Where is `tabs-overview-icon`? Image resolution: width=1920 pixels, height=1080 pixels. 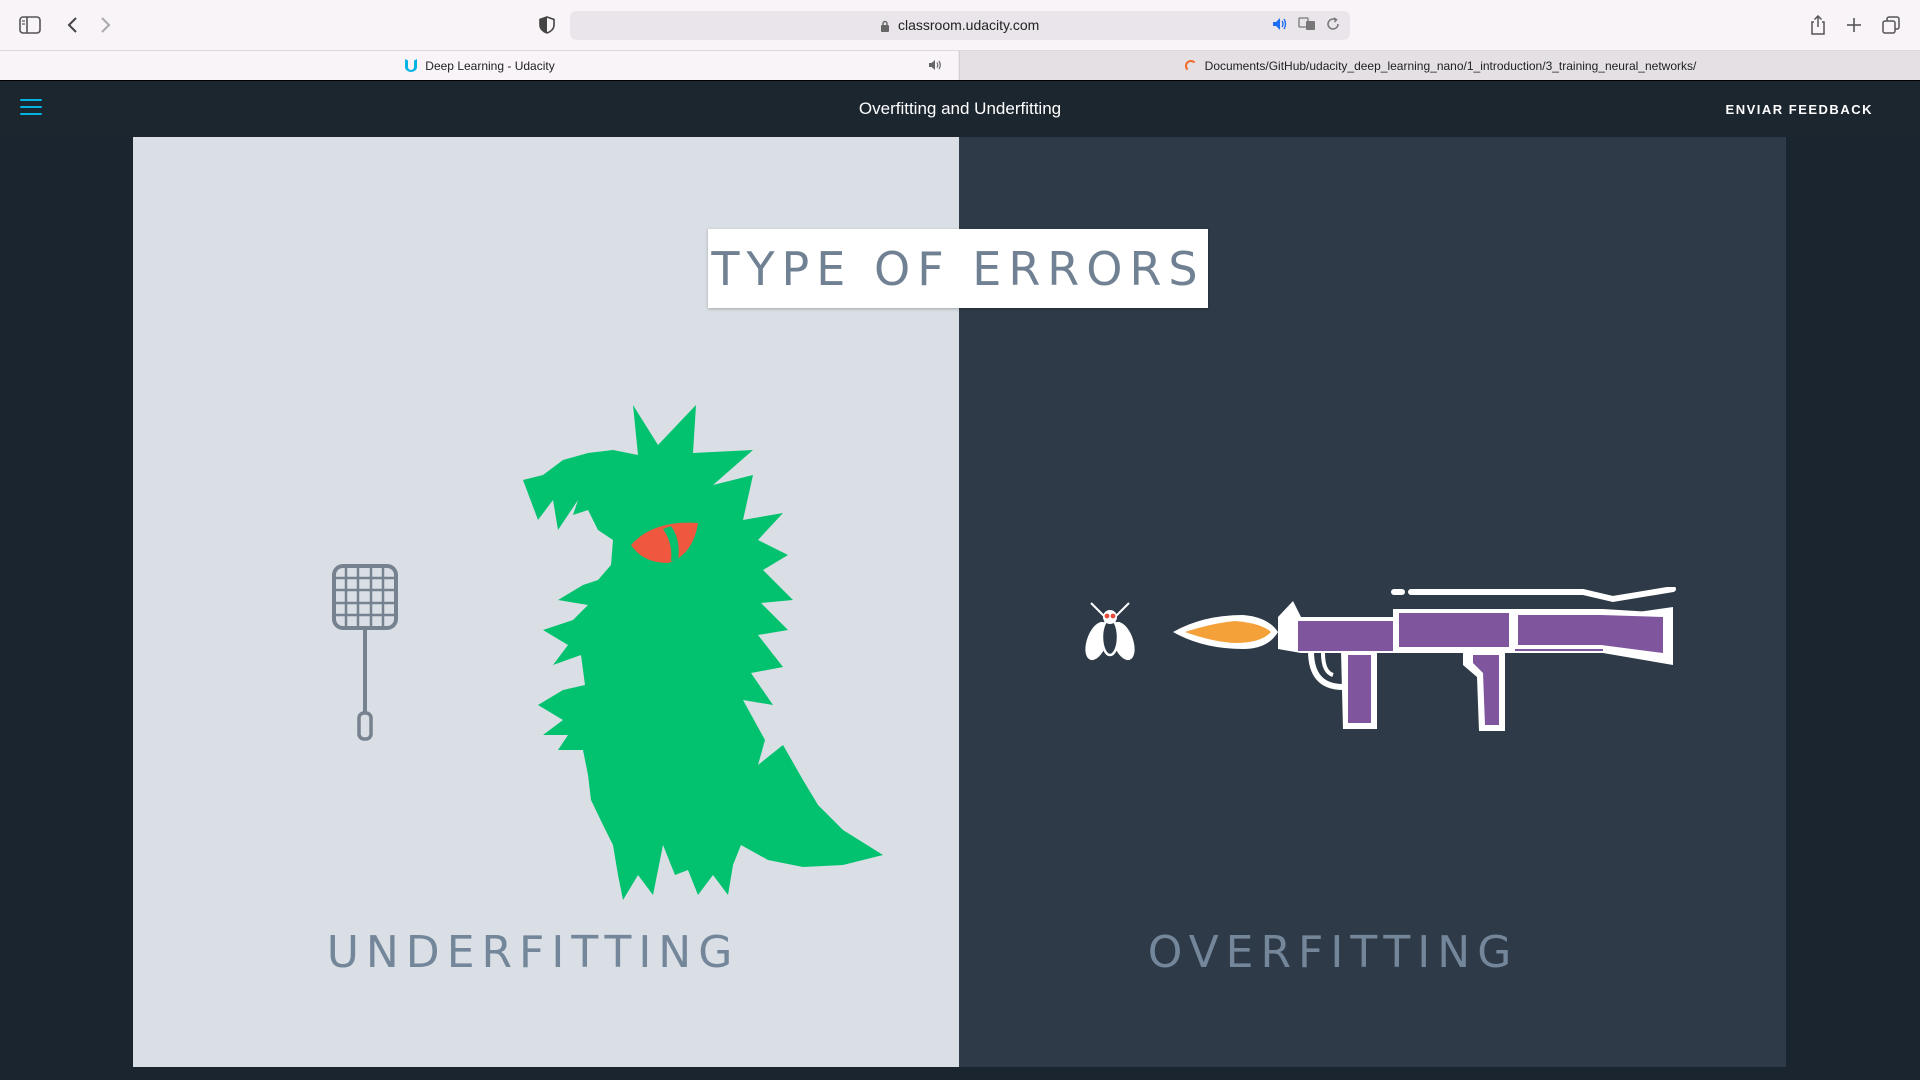 tabs-overview-icon is located at coordinates (1891, 25).